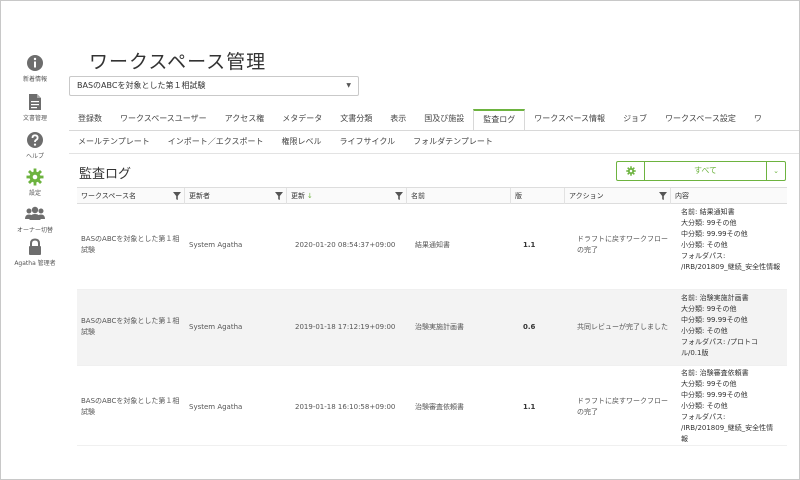 The width and height of the screenshot is (800, 480). I want to click on sidebar-item-label: Agatha 管理者, so click(35, 263).